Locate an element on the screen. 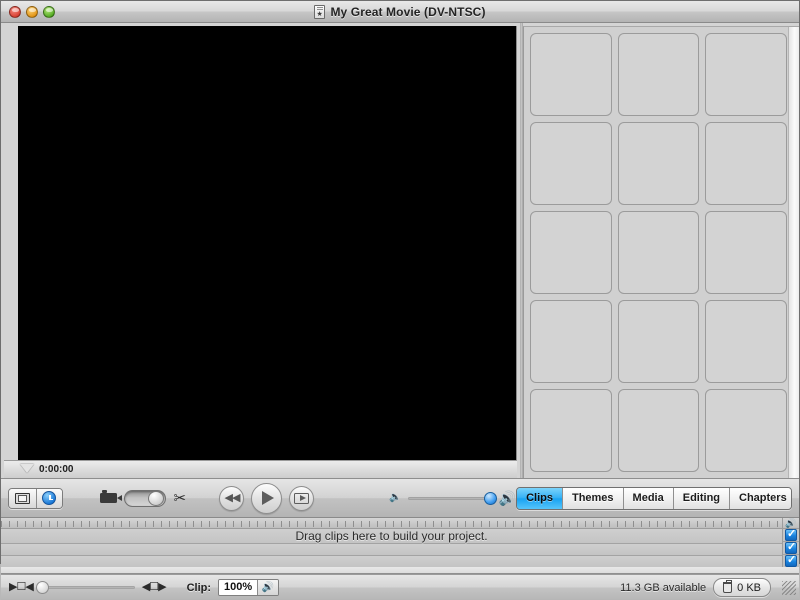 The height and width of the screenshot is (600, 800). timeline-main: Drag clips here to build your project. 🔊 is located at coordinates (400, 542).